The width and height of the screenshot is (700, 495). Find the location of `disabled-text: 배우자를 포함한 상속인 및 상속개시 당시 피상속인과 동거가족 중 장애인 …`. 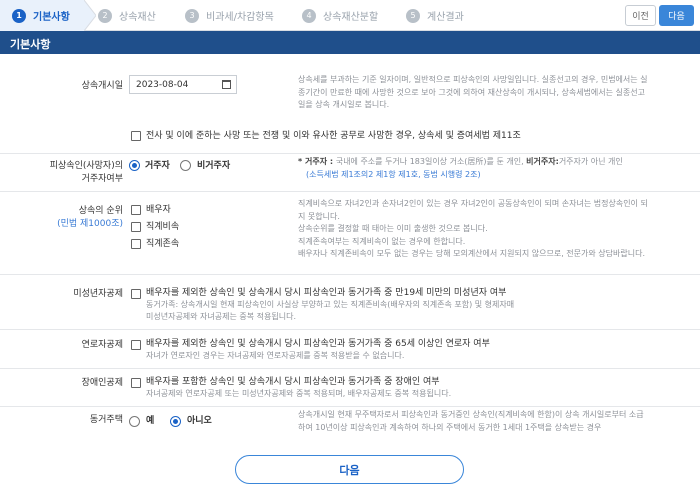

disabled-text: 배우자를 포함한 상속인 및 상속개시 당시 피상속인과 동거가족 중 장애인 … is located at coordinates (293, 382).